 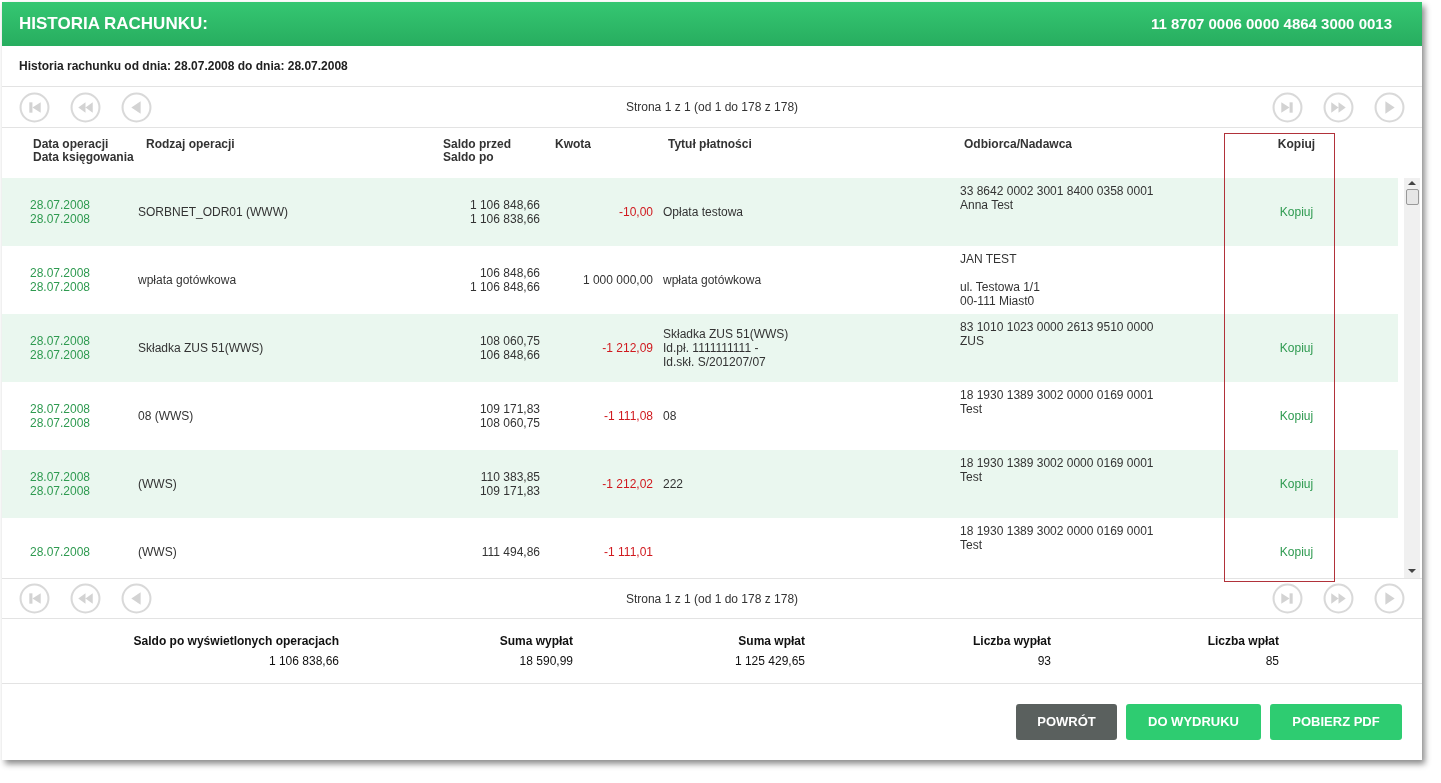 What do you see at coordinates (504, 212) in the screenshot?
I see `balance-cell: 1 106 848,66 1 106 838,66` at bounding box center [504, 212].